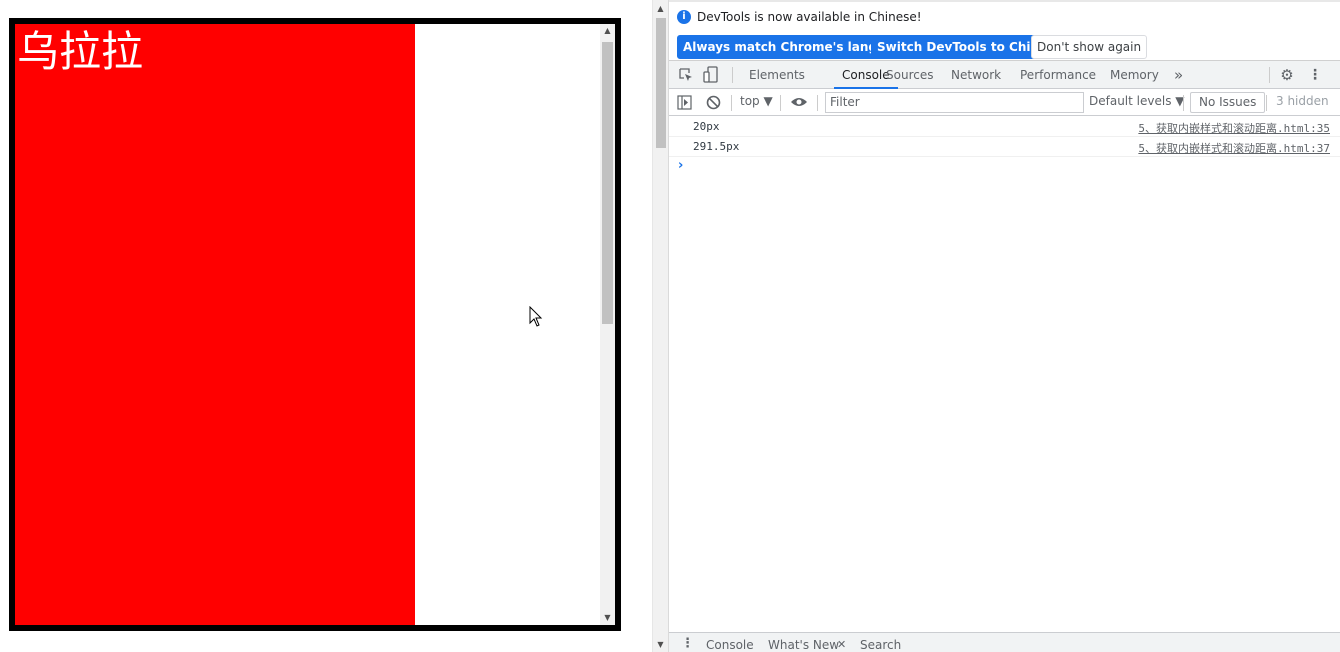 Image resolution: width=1340 pixels, height=652 pixels. What do you see at coordinates (756, 101) in the screenshot?
I see `context-selector: top ▼` at bounding box center [756, 101].